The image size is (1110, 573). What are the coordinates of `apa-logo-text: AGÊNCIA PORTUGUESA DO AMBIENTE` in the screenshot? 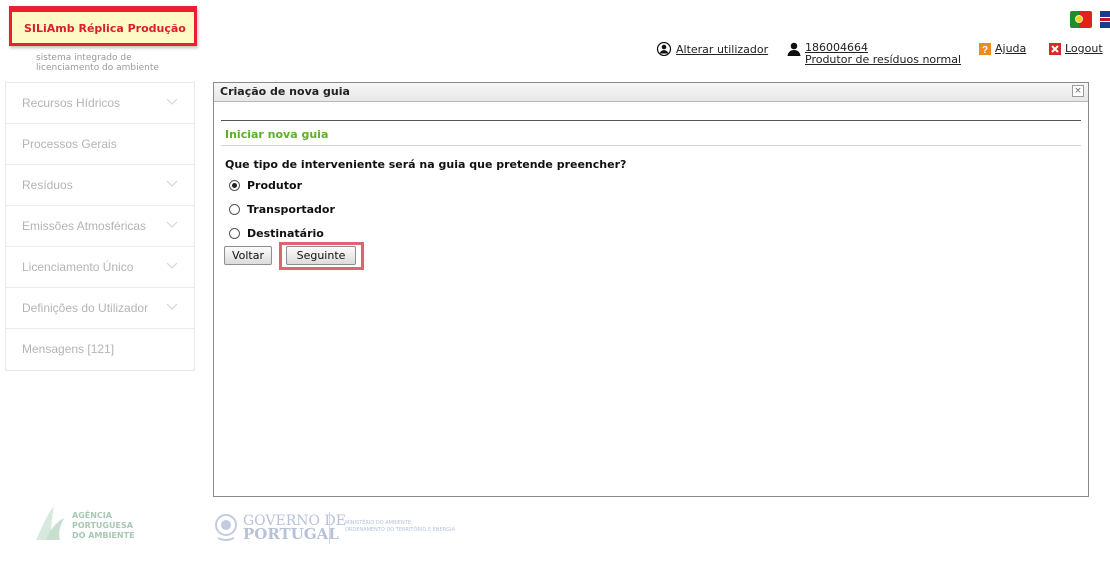 It's located at (103, 526).